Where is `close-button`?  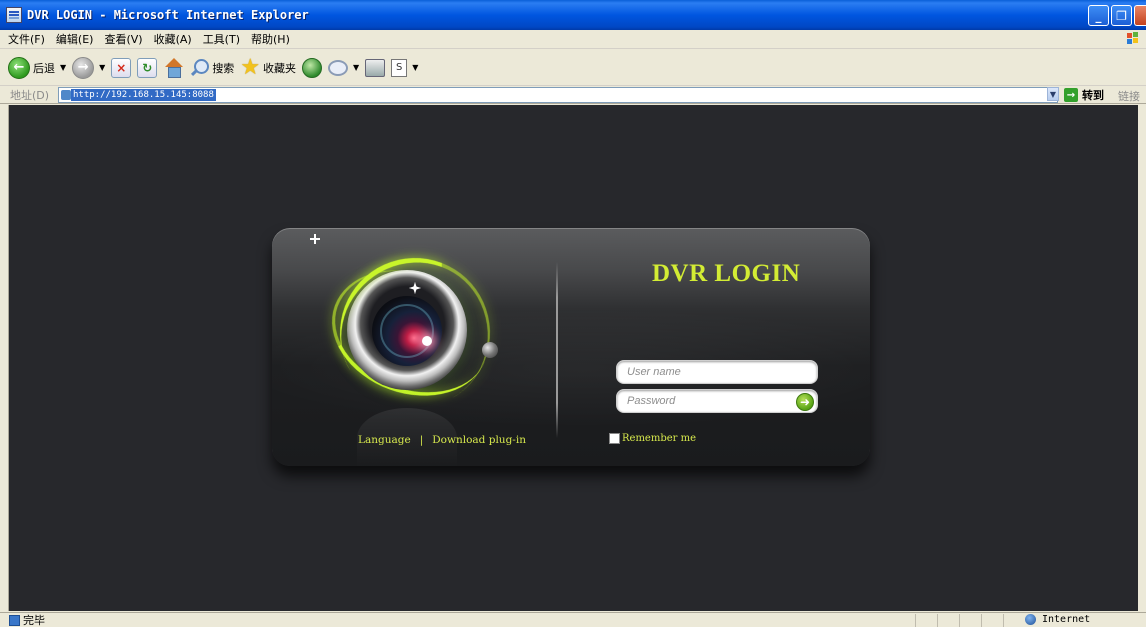
close-button is located at coordinates (1140, 15).